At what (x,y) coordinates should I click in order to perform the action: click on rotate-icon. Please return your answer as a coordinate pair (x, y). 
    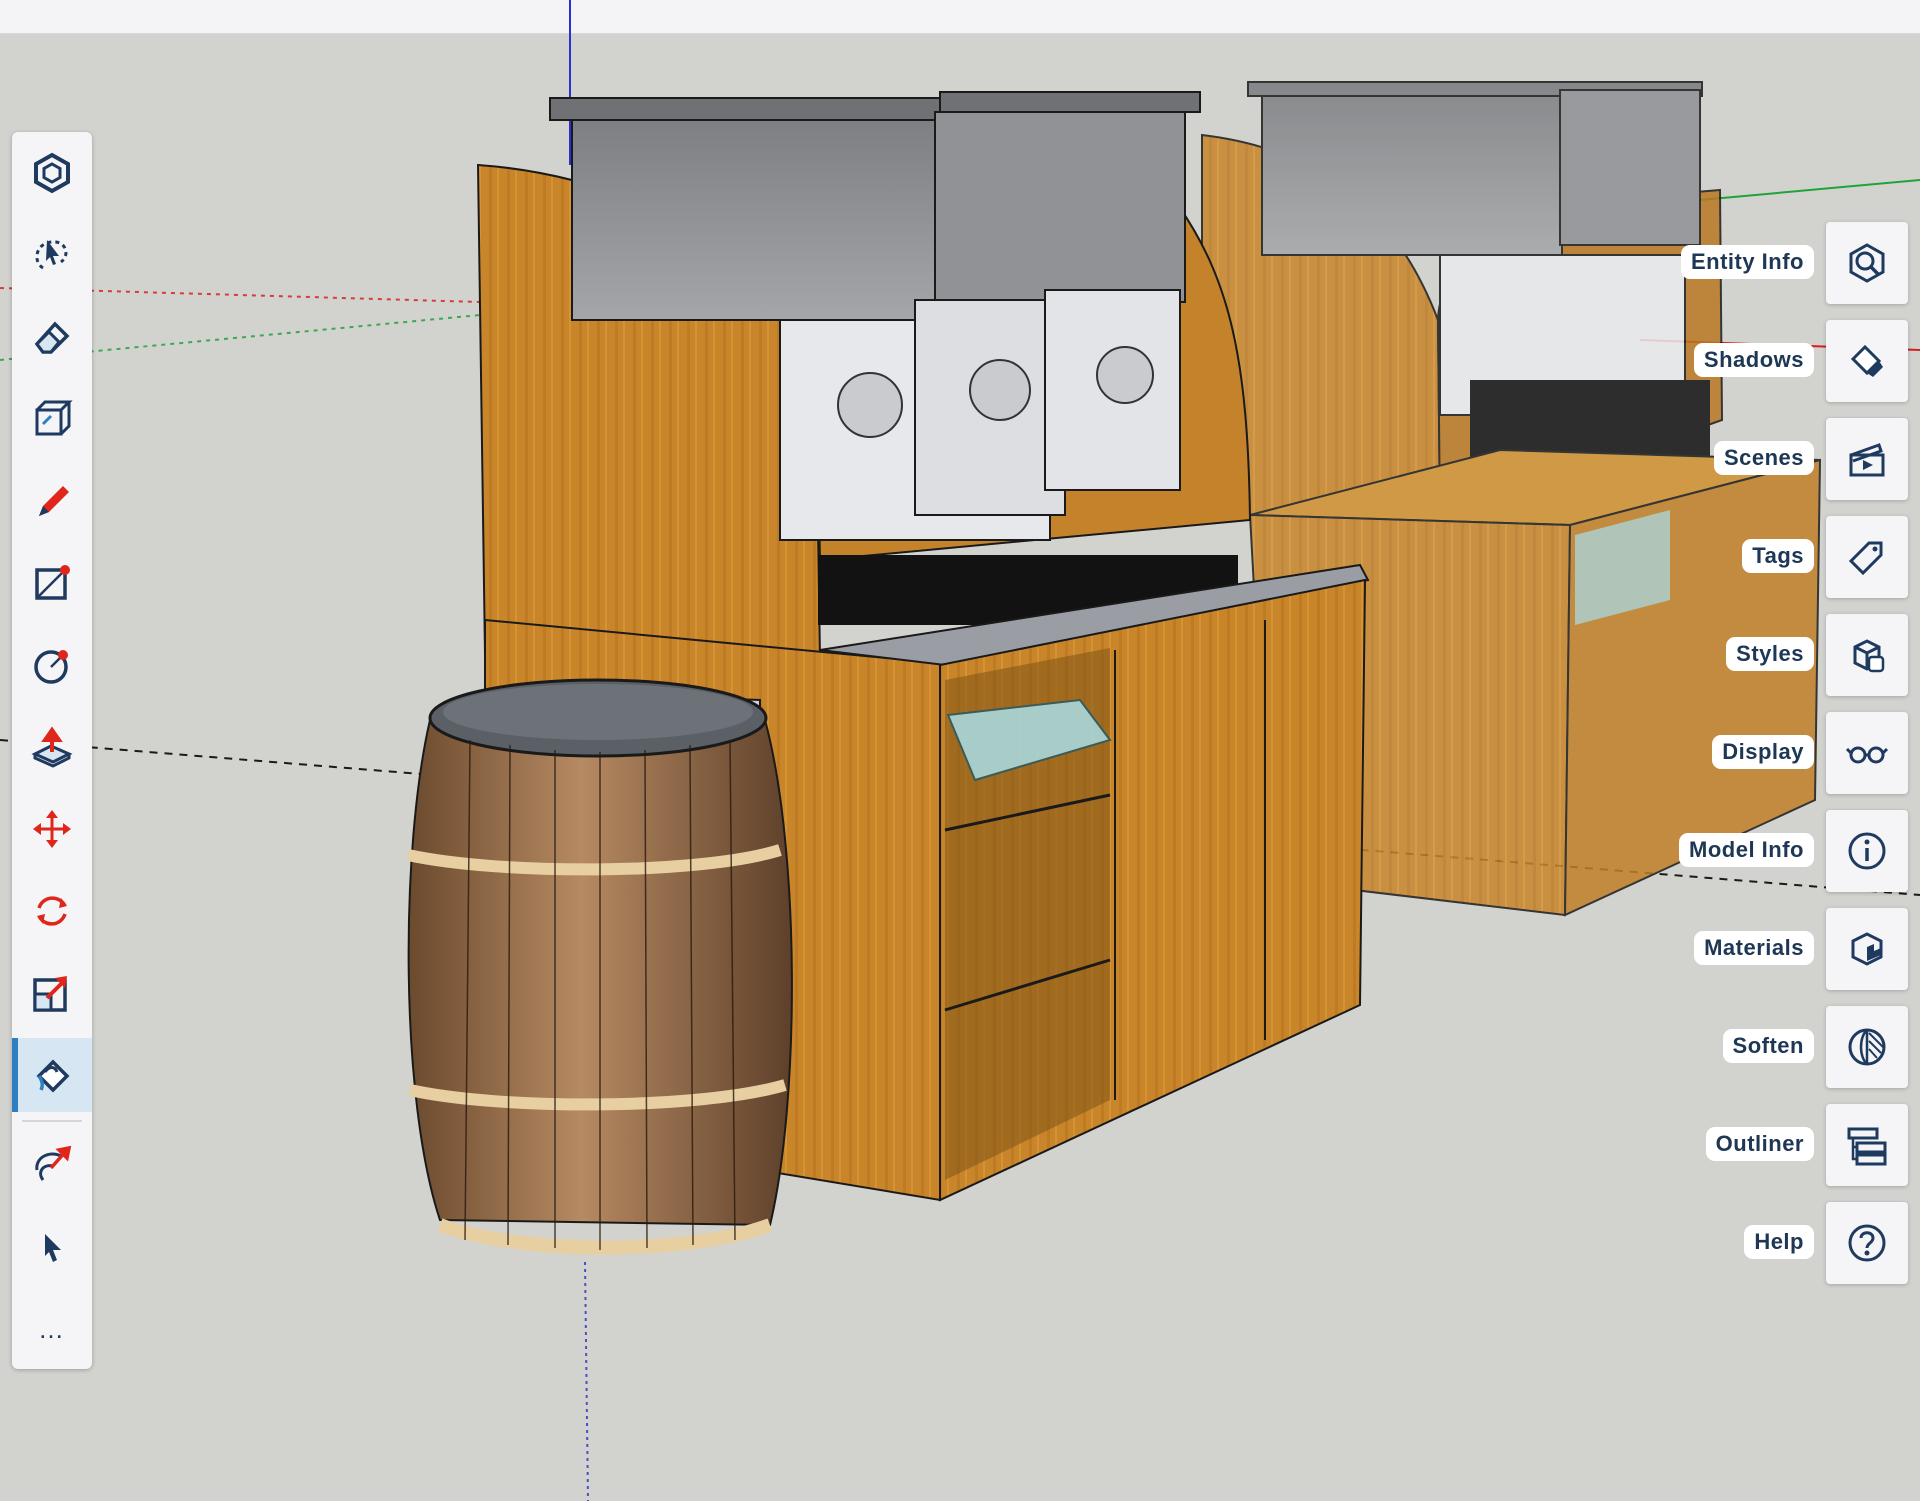
    Looking at the image, I should click on (52, 911).